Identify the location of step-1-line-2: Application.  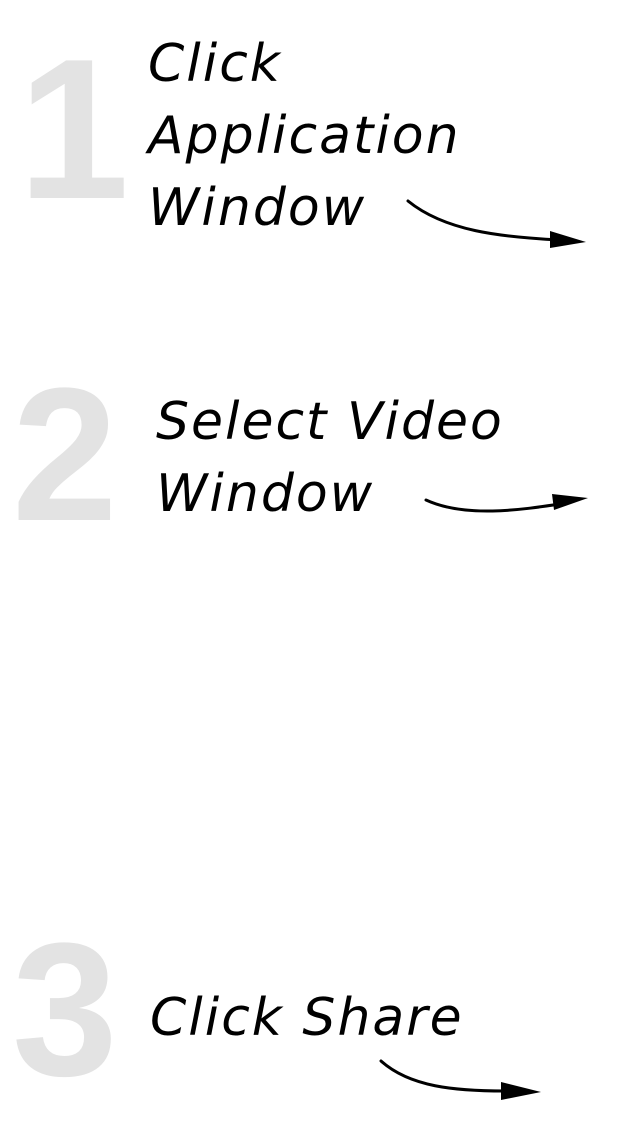
(304, 136).